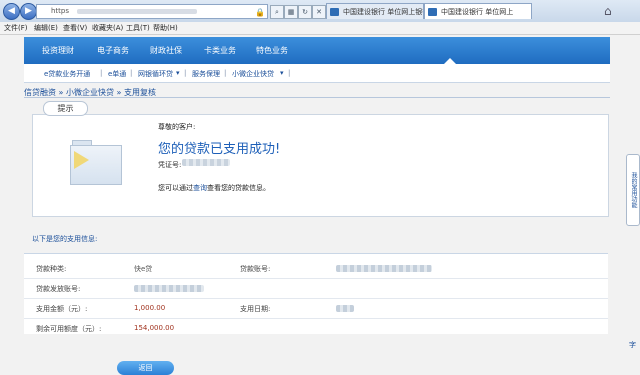 The width and height of the screenshot is (640, 375). Describe the element at coordinates (155, 74) in the screenshot. I see `subnav-revolving-loan: 网银循环贷` at that location.